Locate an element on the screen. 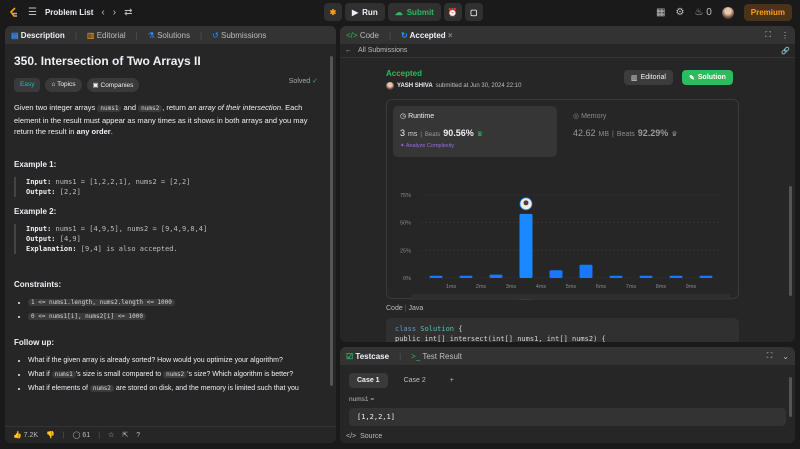 This screenshot has height=449, width=800. expand-icon: ⛶ is located at coordinates (770, 356).